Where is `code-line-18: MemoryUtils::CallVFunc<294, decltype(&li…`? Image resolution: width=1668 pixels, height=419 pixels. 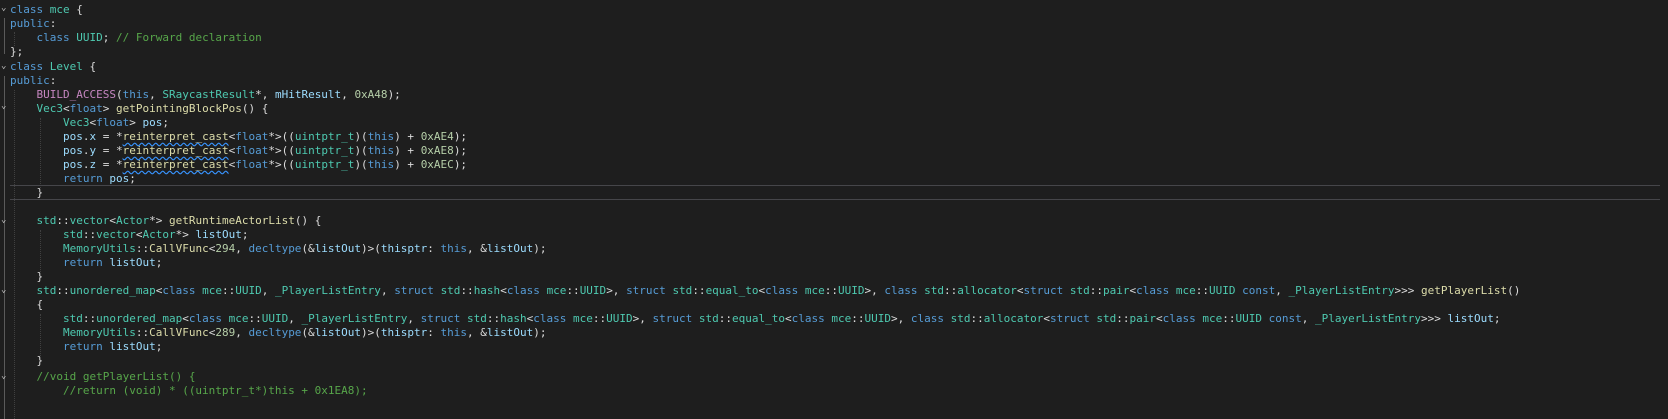
code-line-18: MemoryUtils::CallVFunc<294, decltype(&li… is located at coordinates (835, 248).